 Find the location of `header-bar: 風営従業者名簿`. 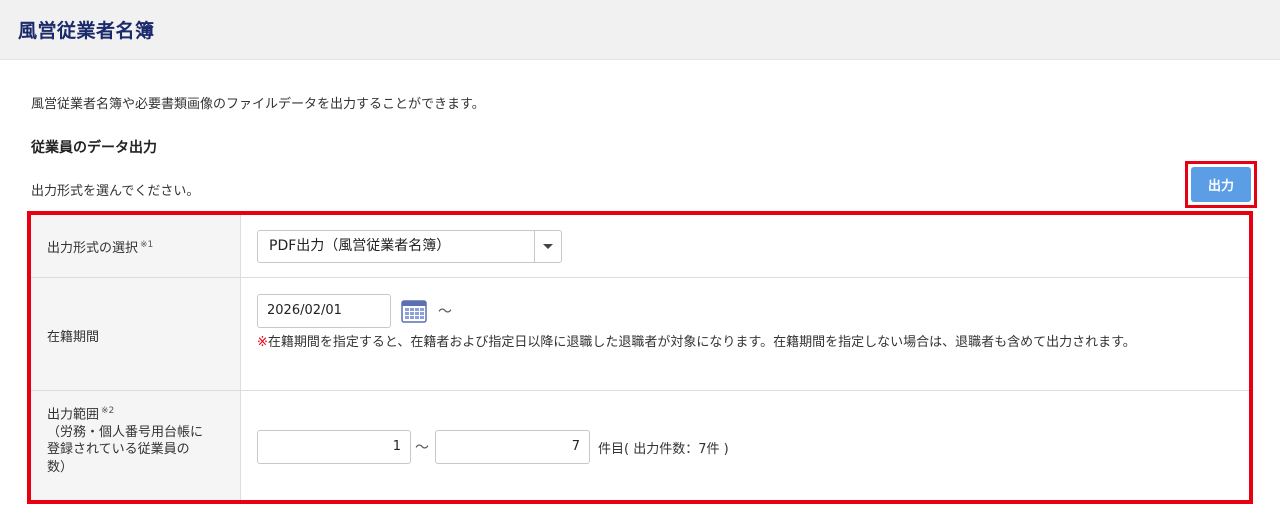

header-bar: 風営従業者名簿 is located at coordinates (640, 30).